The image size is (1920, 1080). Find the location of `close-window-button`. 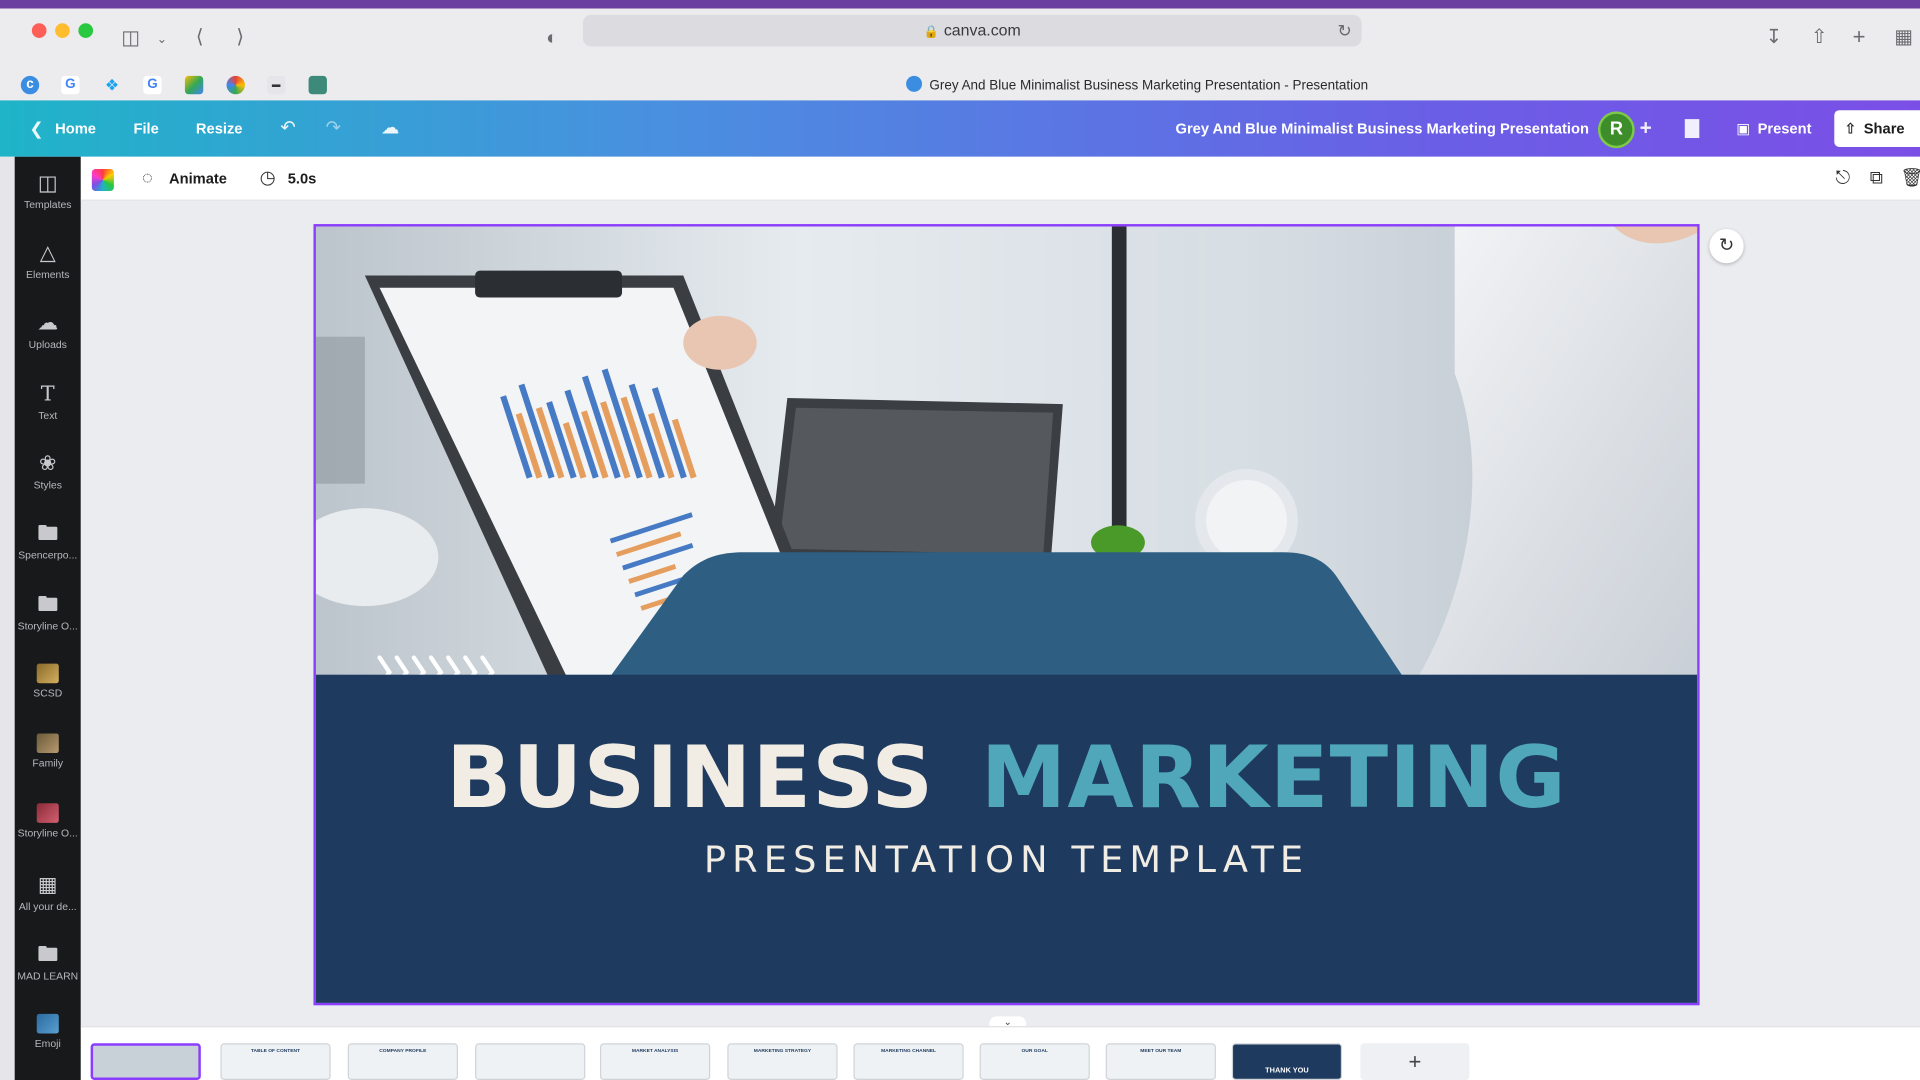

close-window-button is located at coordinates (39, 30).